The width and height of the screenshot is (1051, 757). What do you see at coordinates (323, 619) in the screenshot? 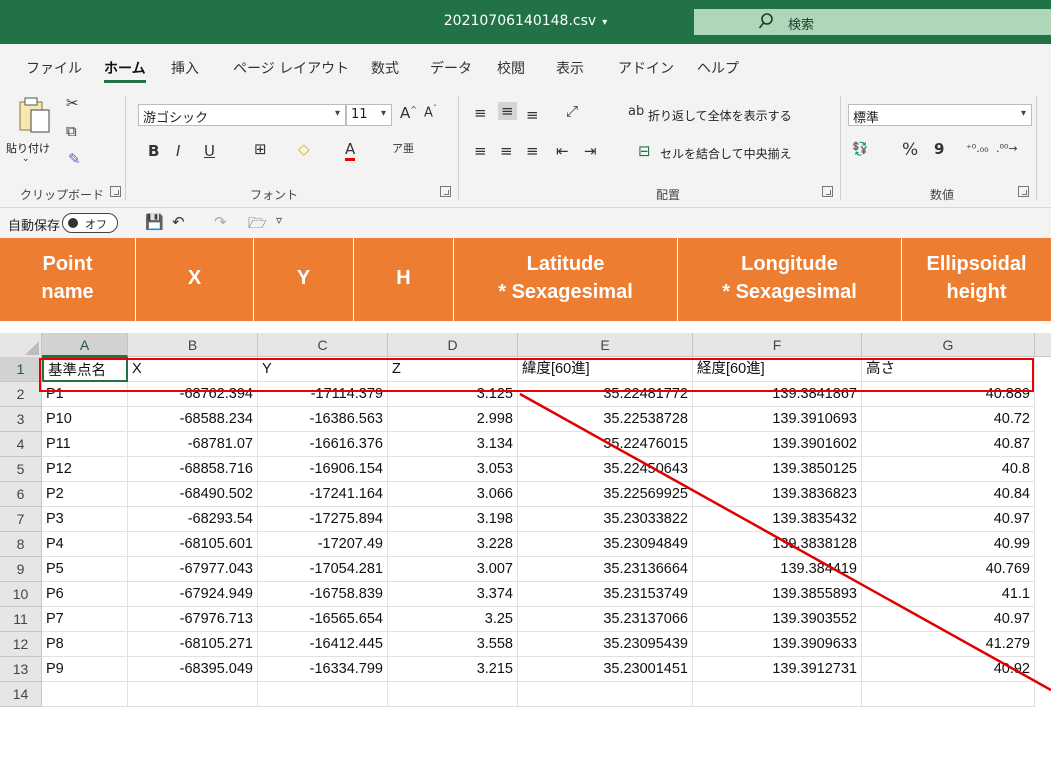
I see `table-cell: -16565.654` at bounding box center [323, 619].